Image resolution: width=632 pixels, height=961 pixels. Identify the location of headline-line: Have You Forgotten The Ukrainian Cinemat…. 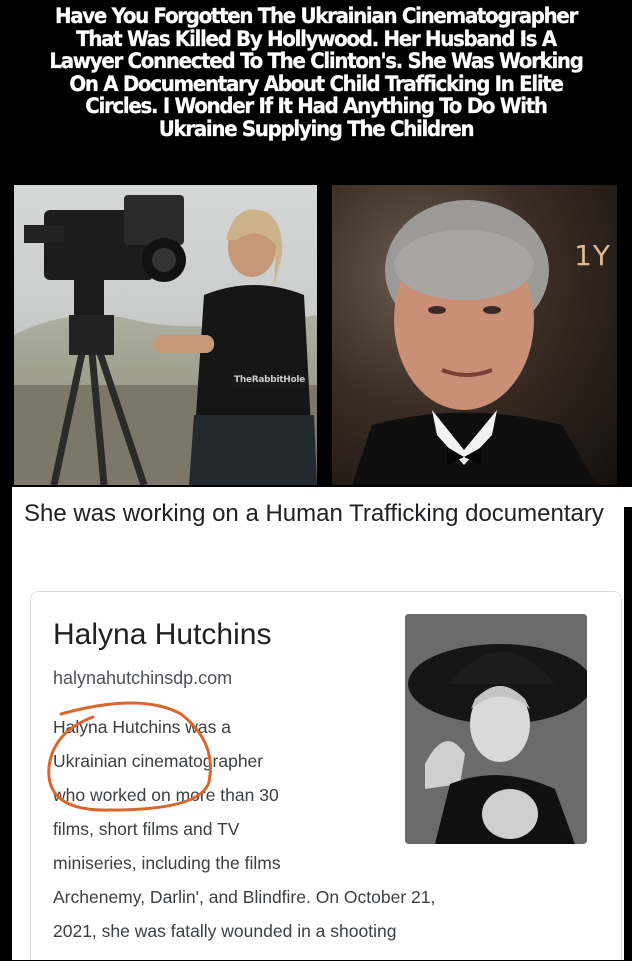
(316, 16).